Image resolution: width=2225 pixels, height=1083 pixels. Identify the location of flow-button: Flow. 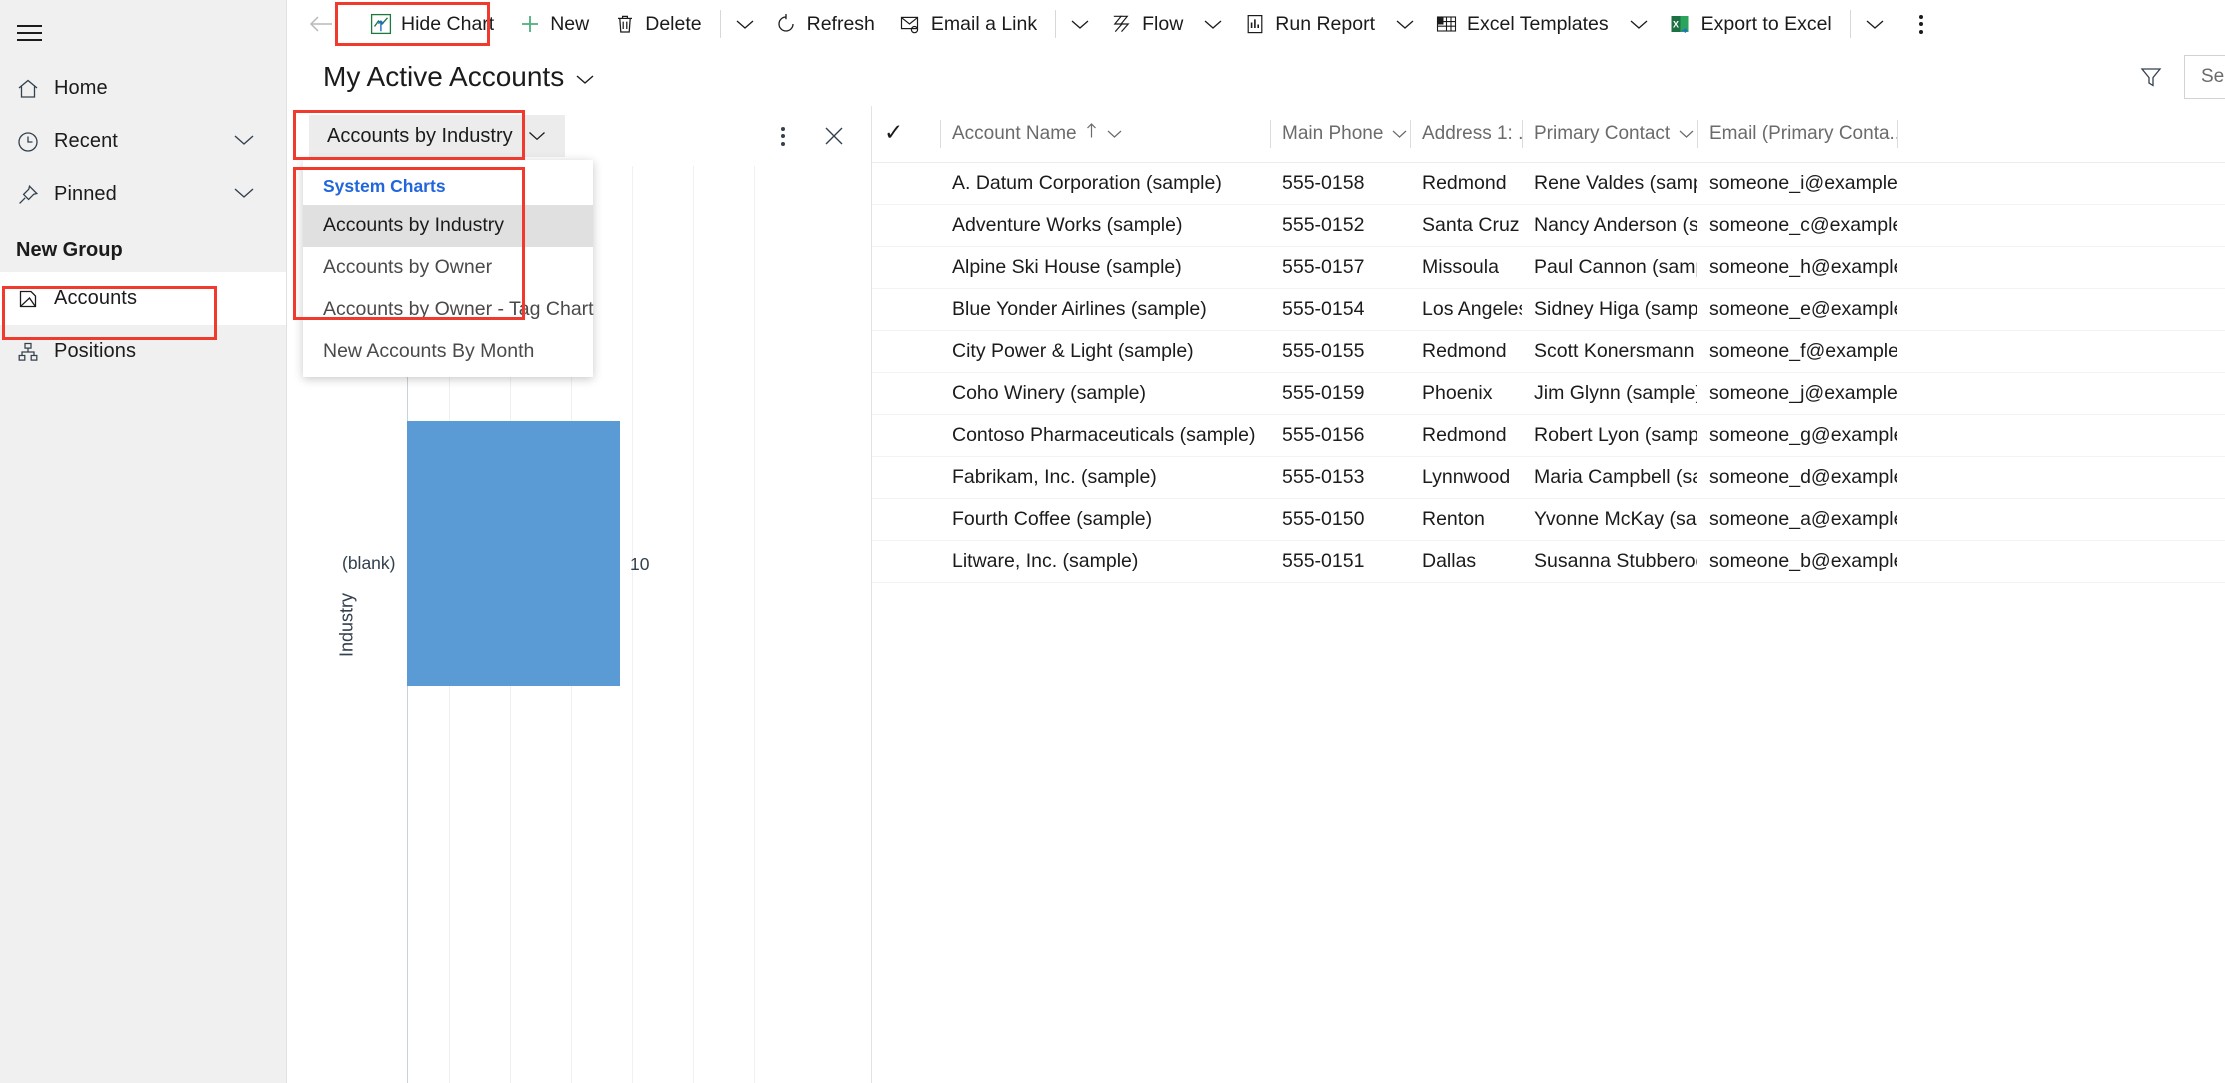
(1146, 24).